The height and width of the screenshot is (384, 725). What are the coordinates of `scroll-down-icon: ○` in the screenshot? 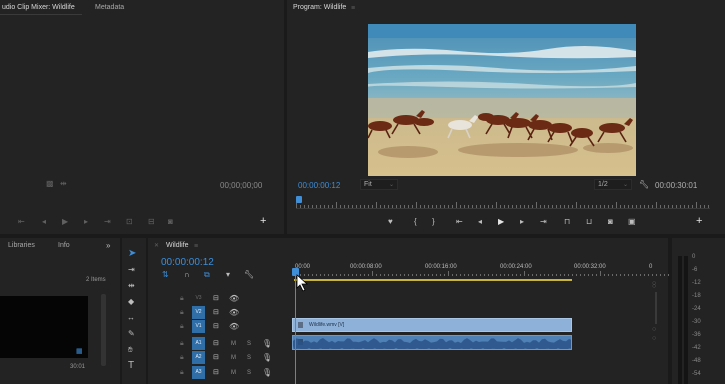 It's located at (654, 339).